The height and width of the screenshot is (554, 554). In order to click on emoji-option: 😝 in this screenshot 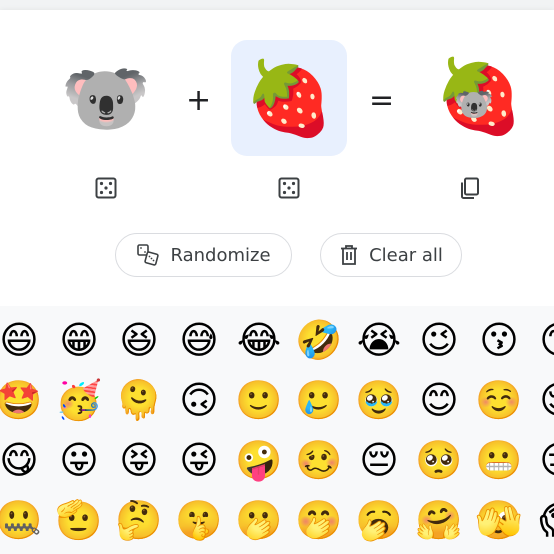, I will do `click(139, 460)`.